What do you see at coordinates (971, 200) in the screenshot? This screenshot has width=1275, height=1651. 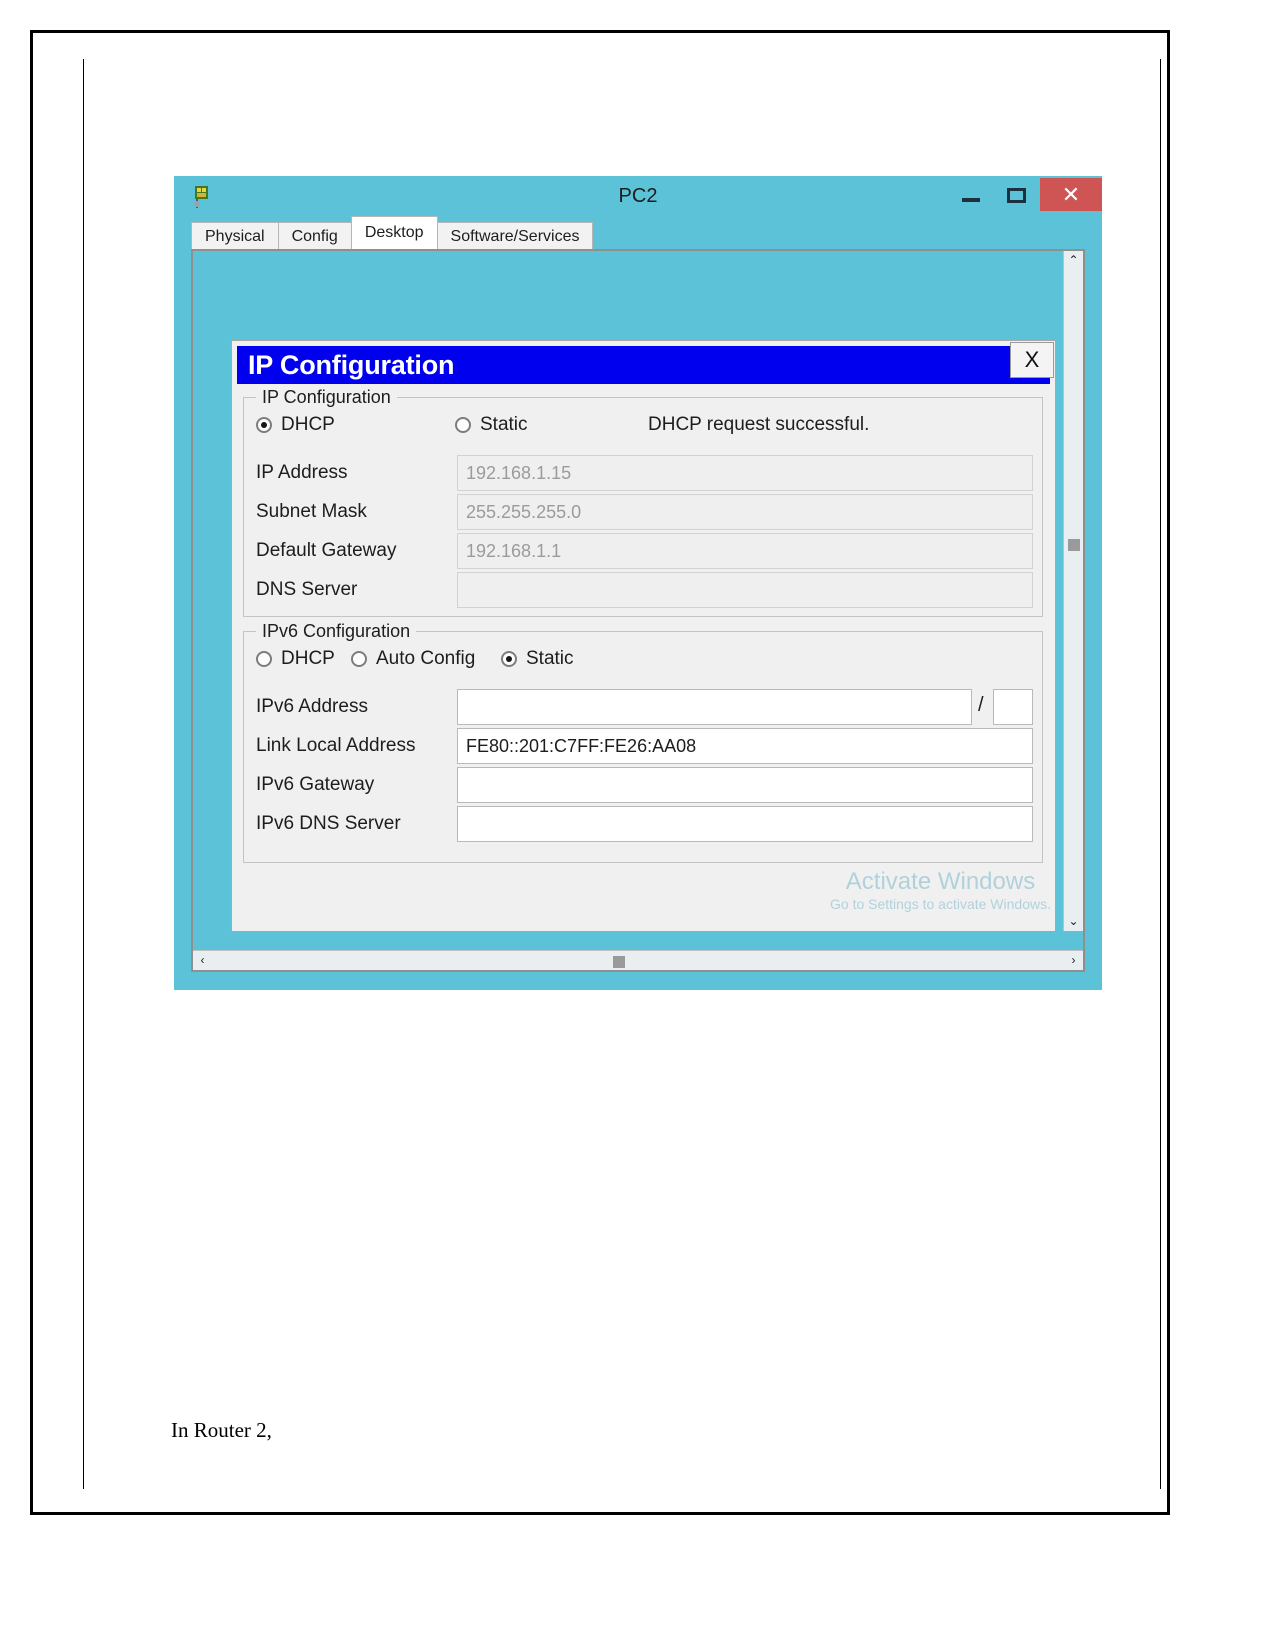 I see `minimize-icon` at bounding box center [971, 200].